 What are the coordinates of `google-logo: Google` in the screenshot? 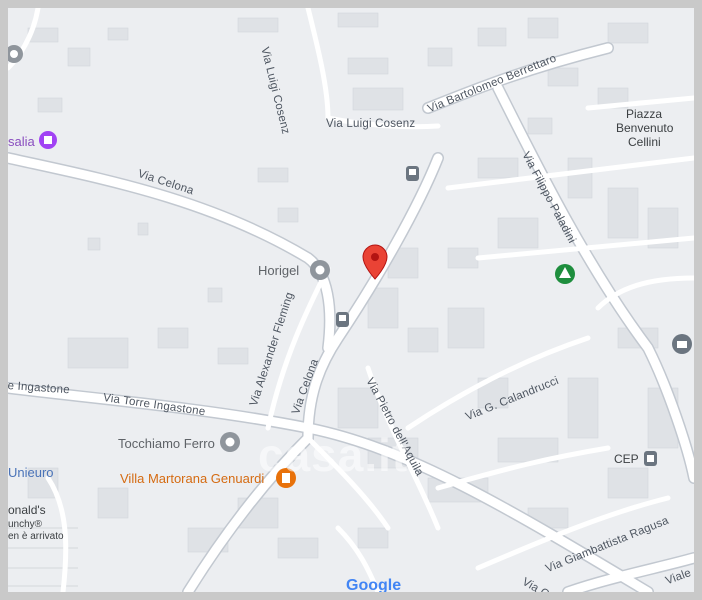 It's located at (374, 585).